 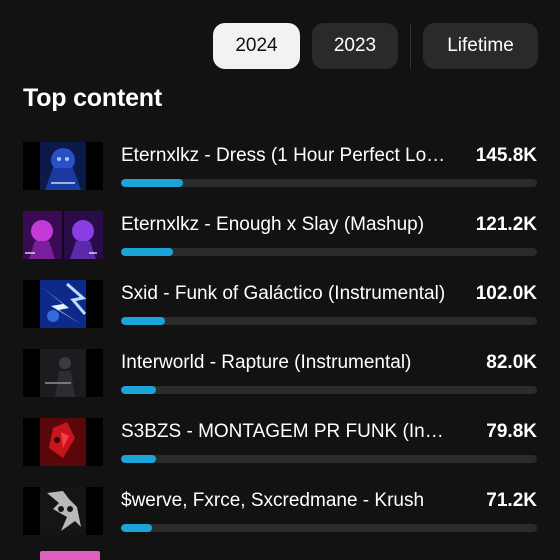 I want to click on view-count: 82.0K, so click(x=511, y=362).